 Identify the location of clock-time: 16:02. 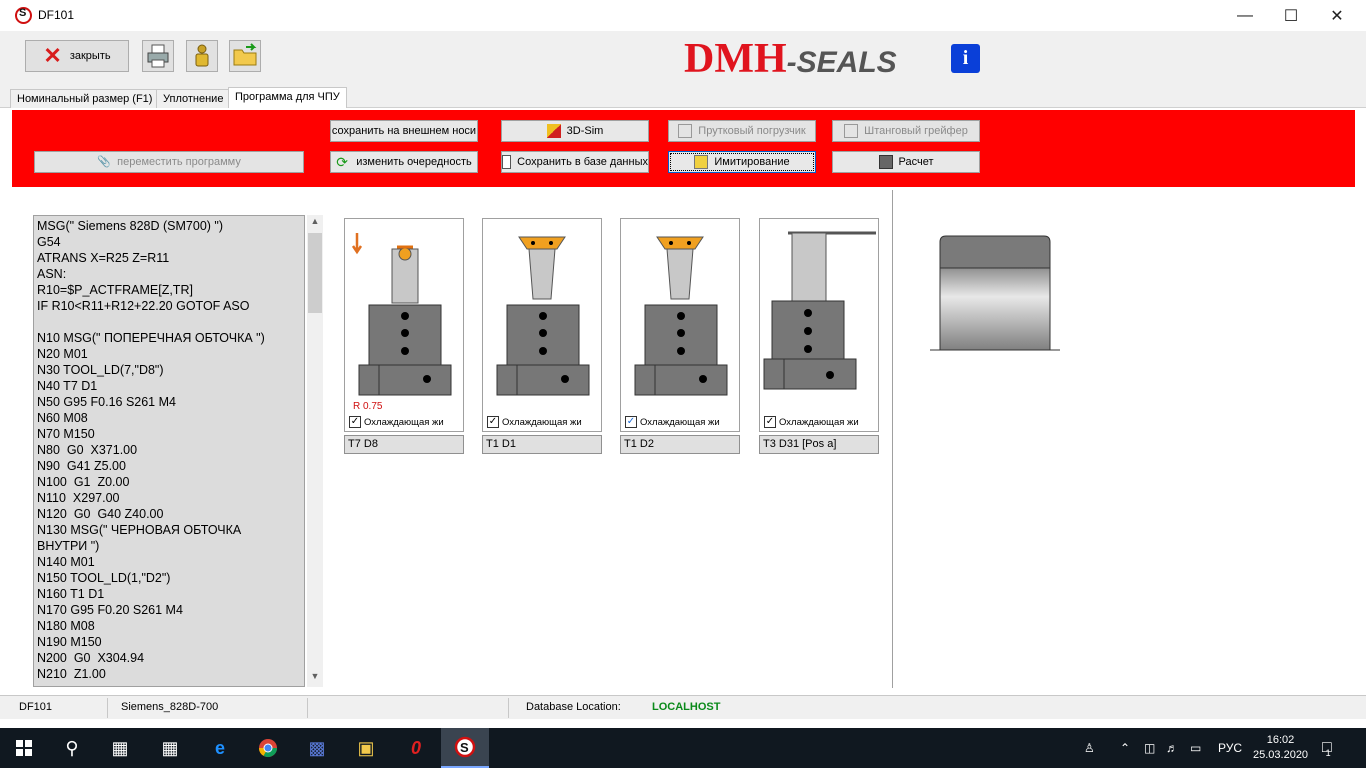
(1280, 740).